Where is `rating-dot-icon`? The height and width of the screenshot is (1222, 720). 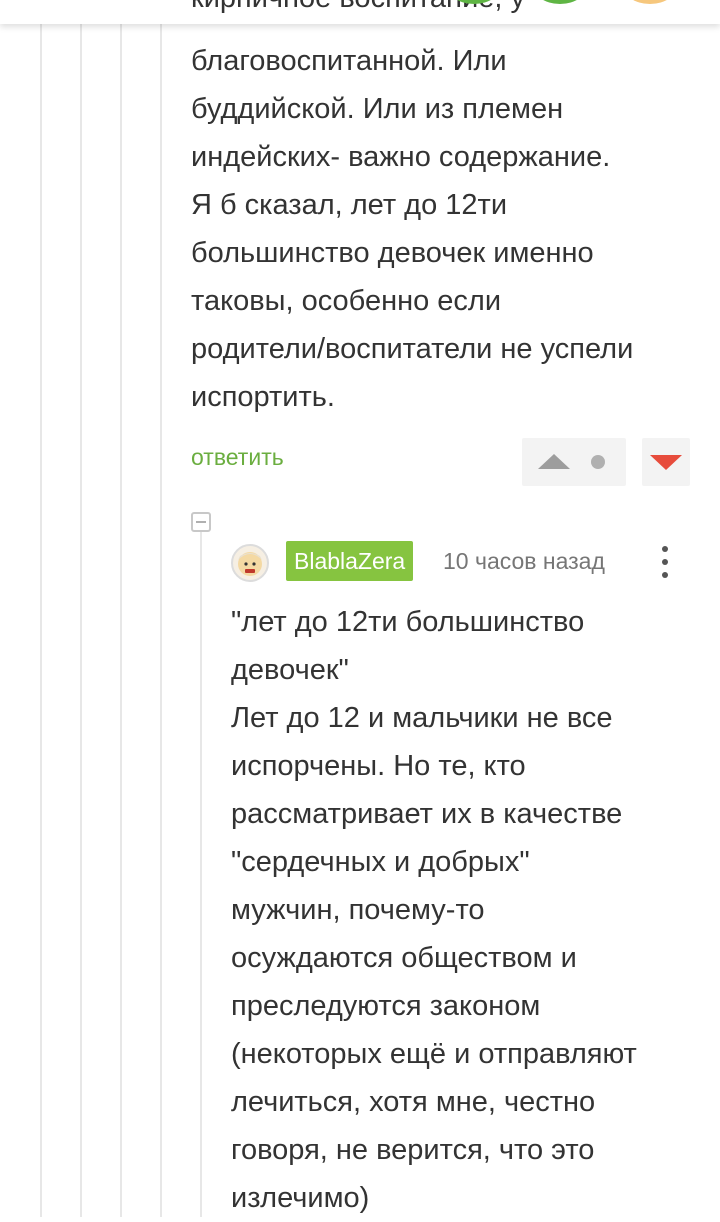 rating-dot-icon is located at coordinates (598, 462).